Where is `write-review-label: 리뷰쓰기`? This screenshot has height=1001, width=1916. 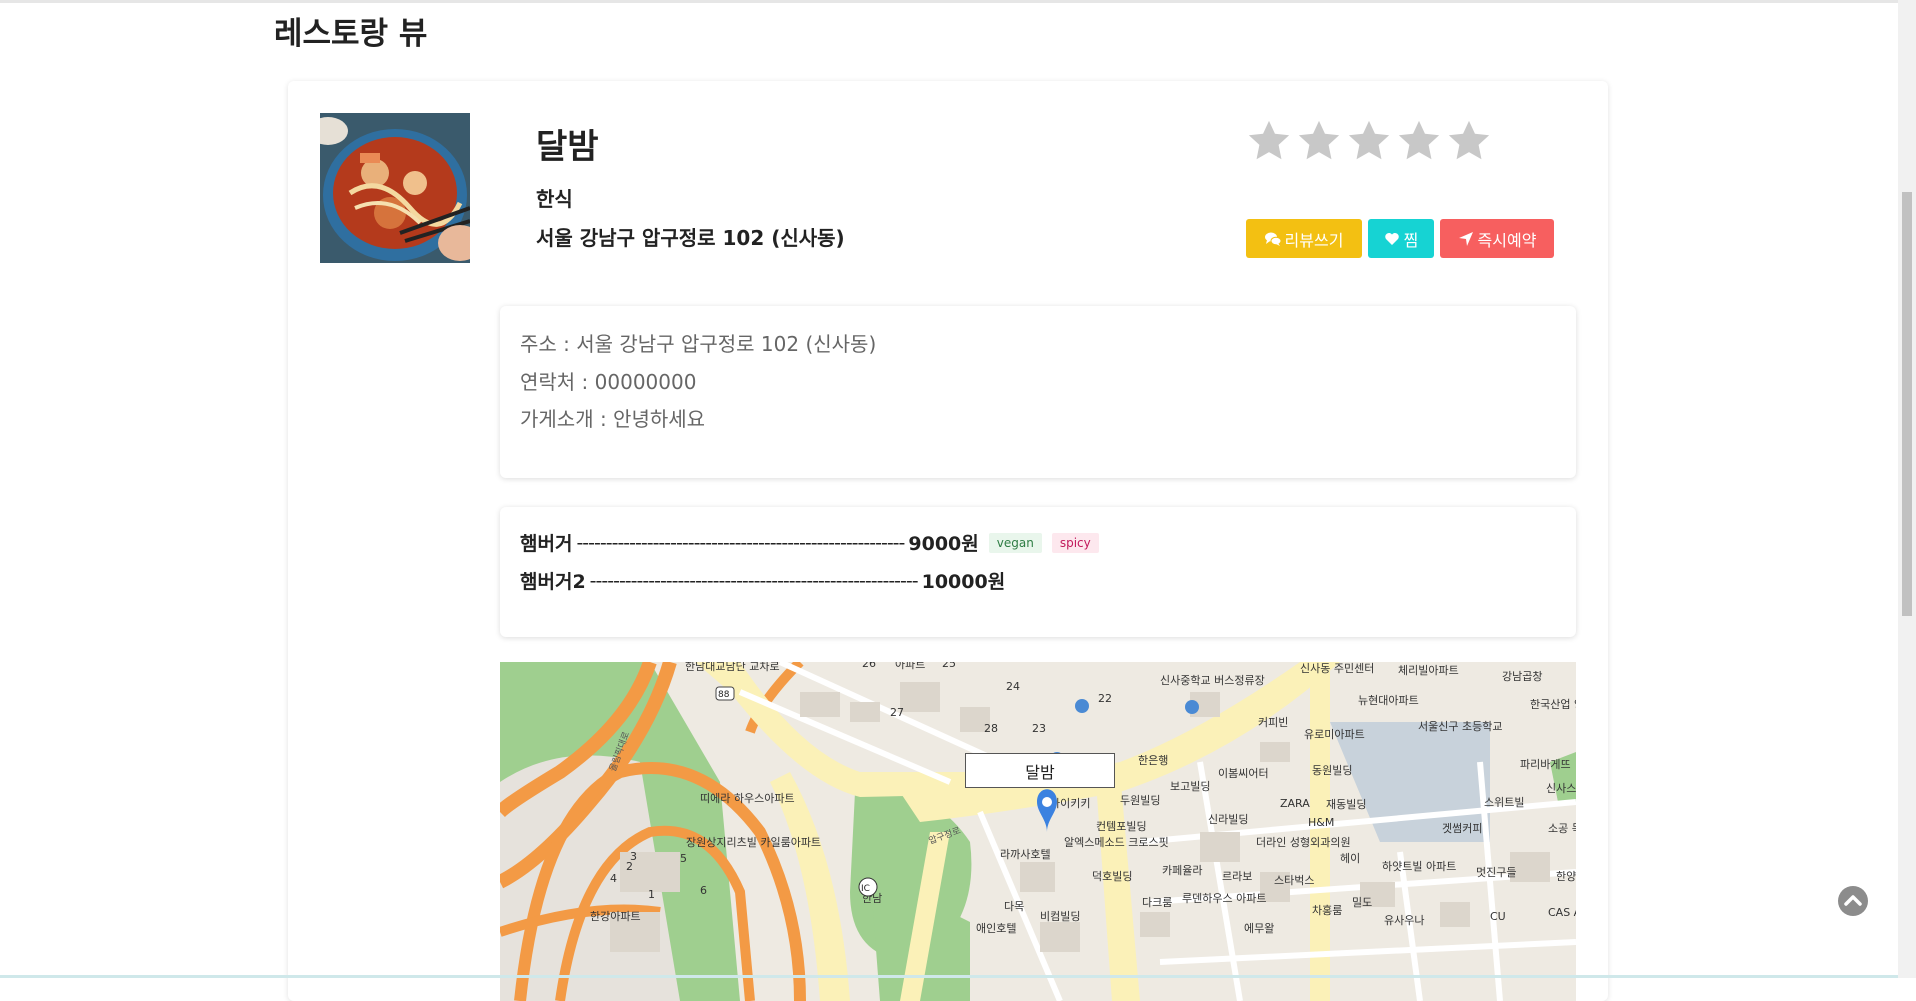
write-review-label: 리뷰쓰기 is located at coordinates (1314, 240).